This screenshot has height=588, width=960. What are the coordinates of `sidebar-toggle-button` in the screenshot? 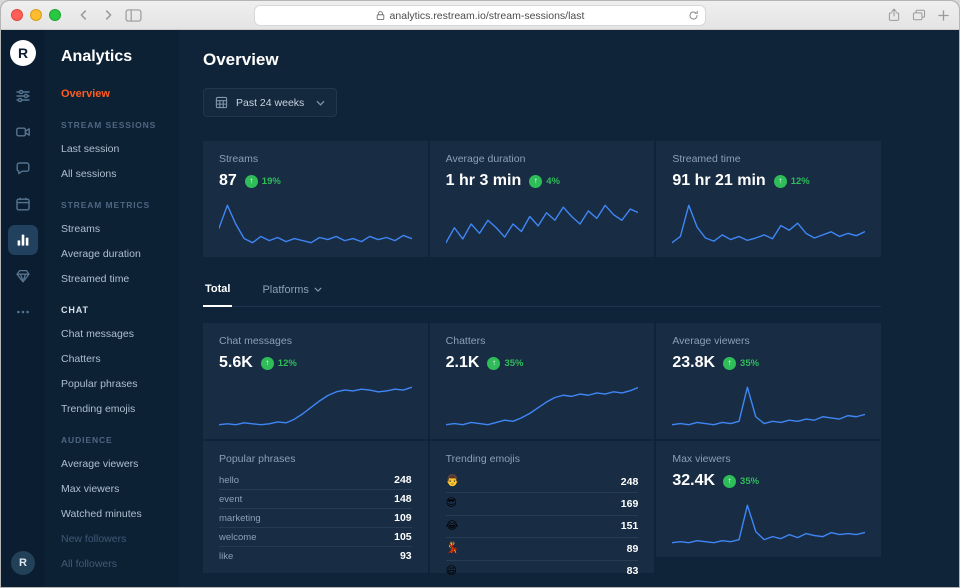 It's located at (133, 15).